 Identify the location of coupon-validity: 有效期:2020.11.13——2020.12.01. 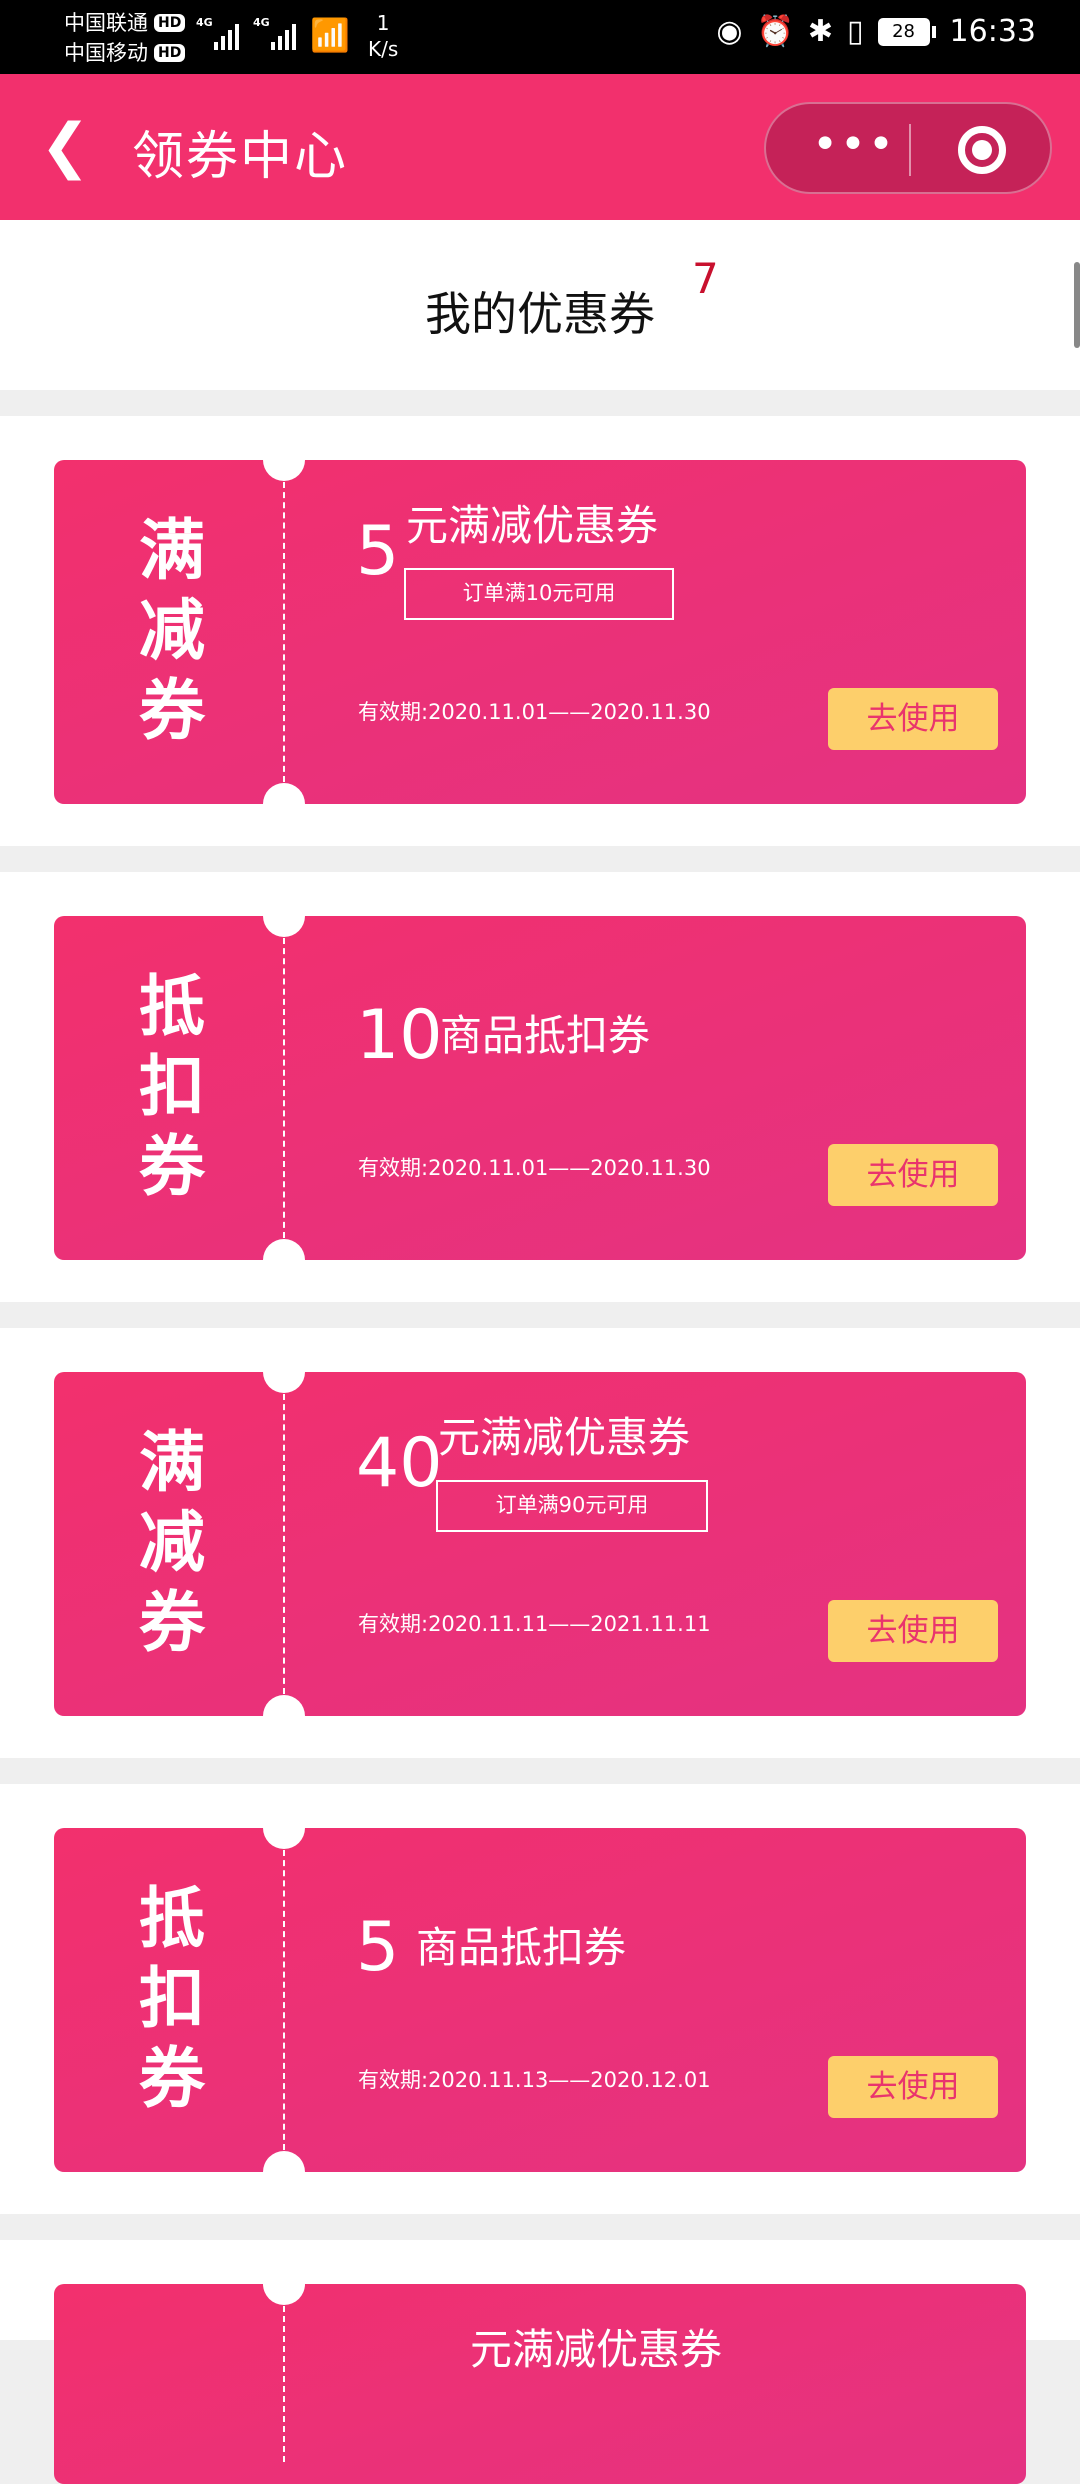
(534, 2080).